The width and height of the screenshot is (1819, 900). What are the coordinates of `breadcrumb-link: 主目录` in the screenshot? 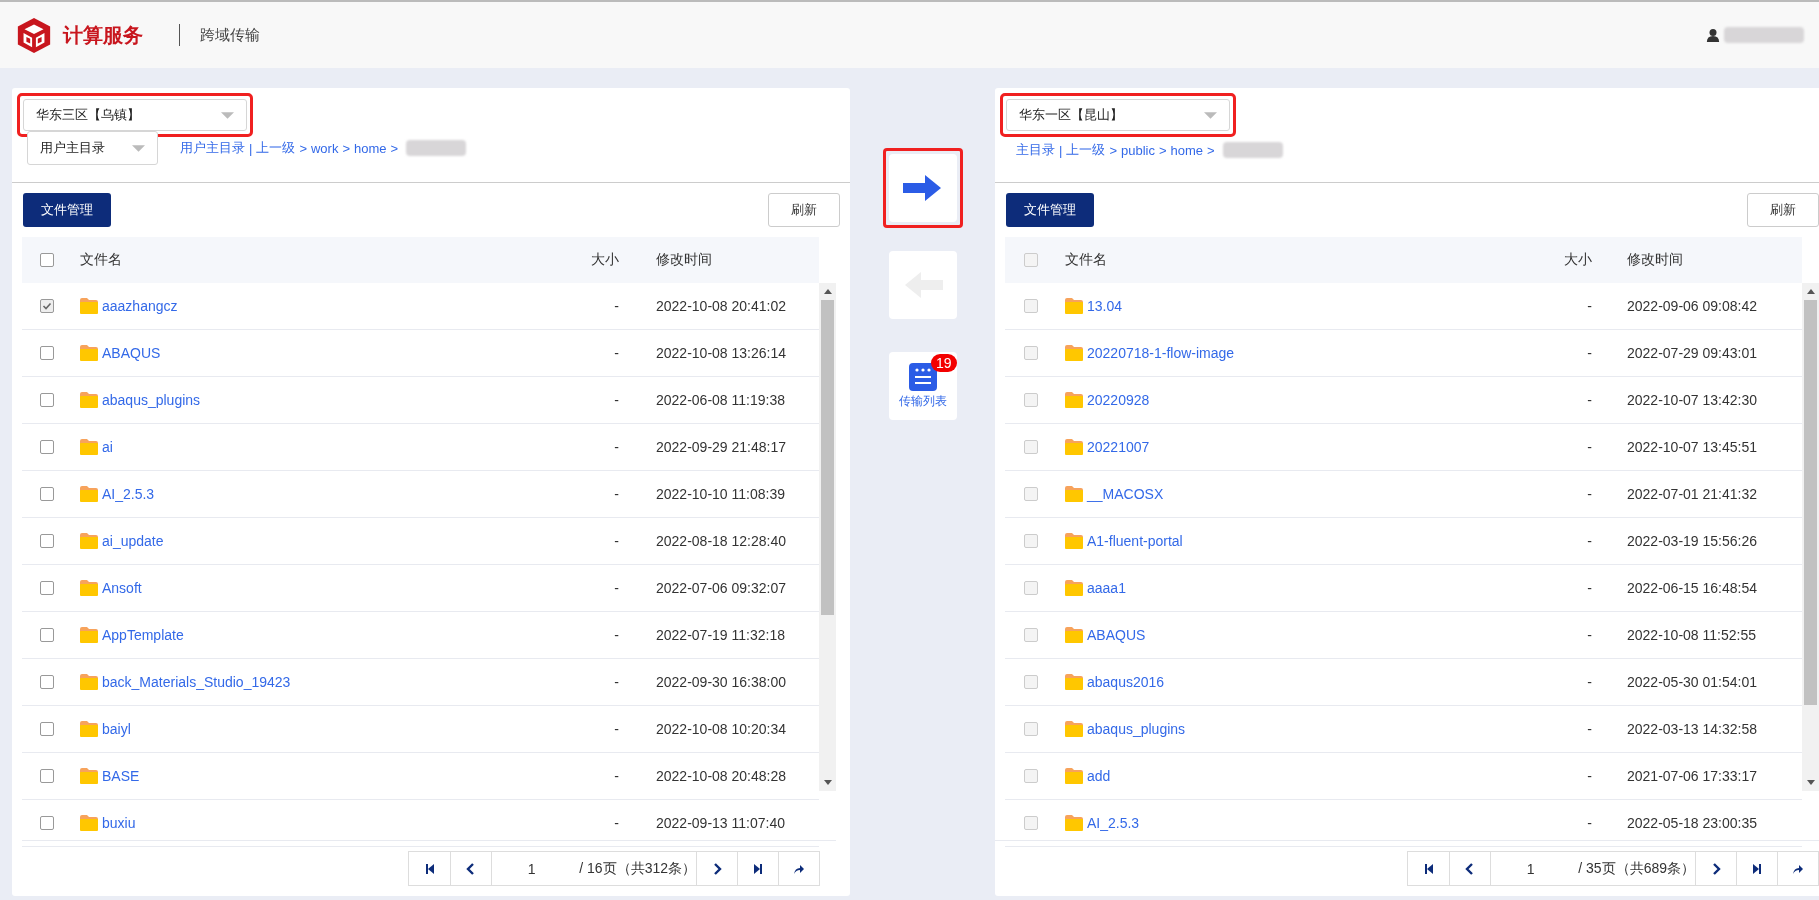 It's located at (1035, 150).